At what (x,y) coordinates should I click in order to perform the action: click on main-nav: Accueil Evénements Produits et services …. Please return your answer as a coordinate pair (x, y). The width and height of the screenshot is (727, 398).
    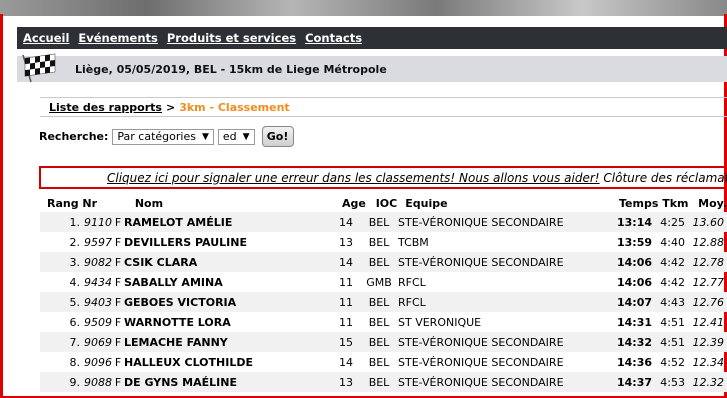
    Looking at the image, I should click on (372, 38).